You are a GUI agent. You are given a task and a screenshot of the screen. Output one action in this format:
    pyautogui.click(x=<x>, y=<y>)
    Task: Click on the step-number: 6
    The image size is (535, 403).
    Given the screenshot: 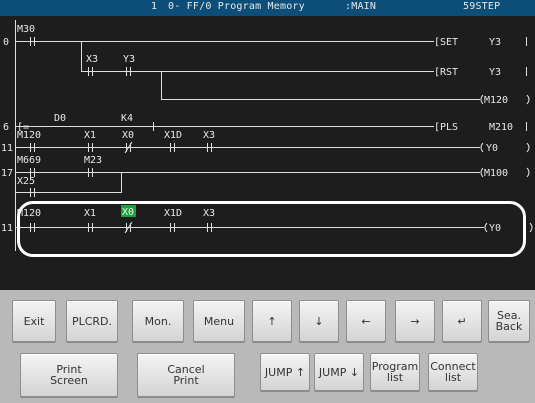 What is the action you would take?
    pyautogui.click(x=6, y=127)
    